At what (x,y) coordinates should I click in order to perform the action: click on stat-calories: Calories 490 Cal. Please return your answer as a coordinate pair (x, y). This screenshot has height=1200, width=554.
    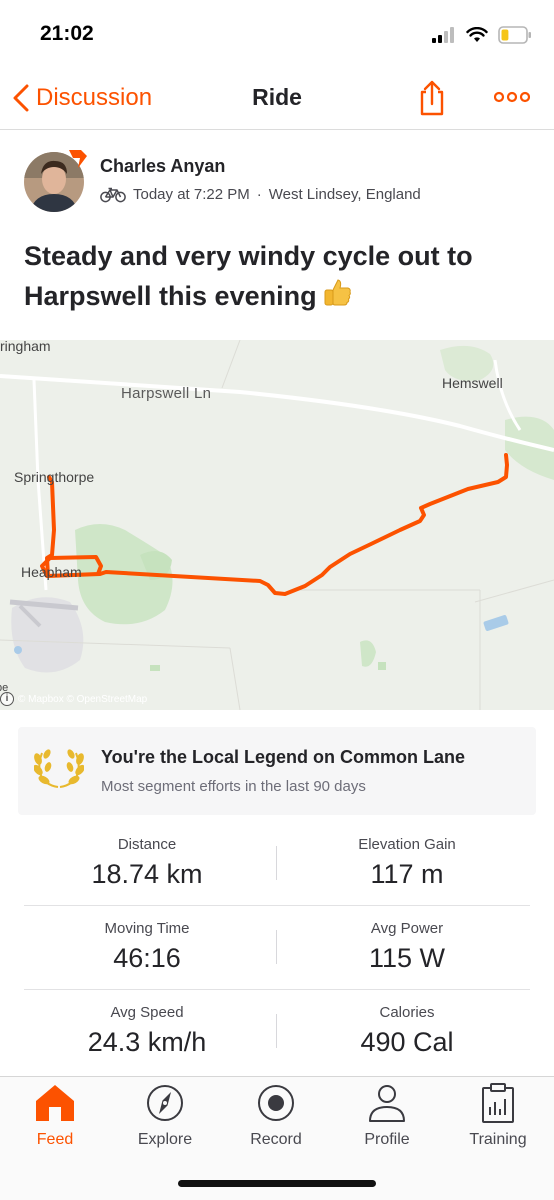
    Looking at the image, I should click on (407, 1032).